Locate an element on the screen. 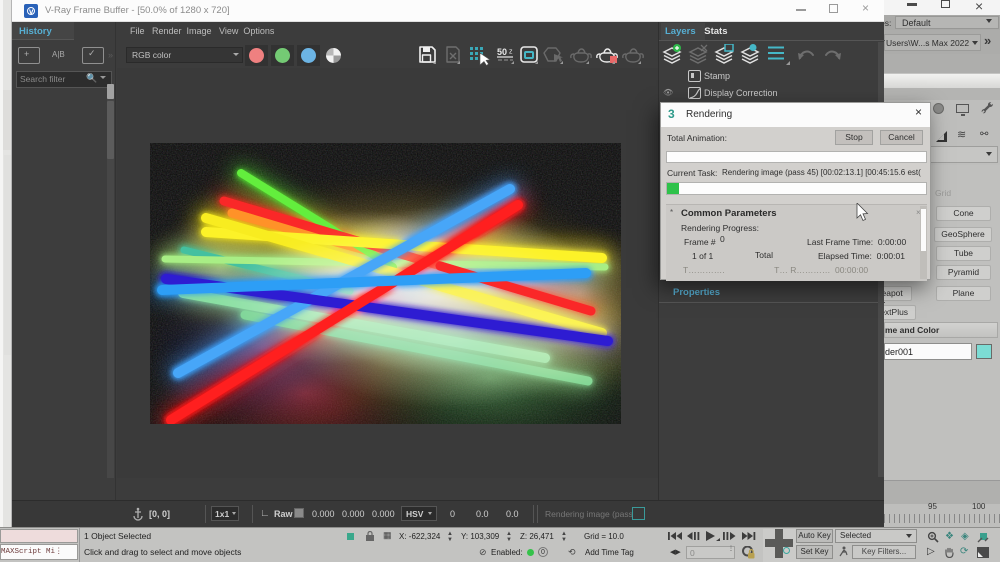 The image size is (1000, 562). svg-text: 50 is located at coordinates (502, 52).